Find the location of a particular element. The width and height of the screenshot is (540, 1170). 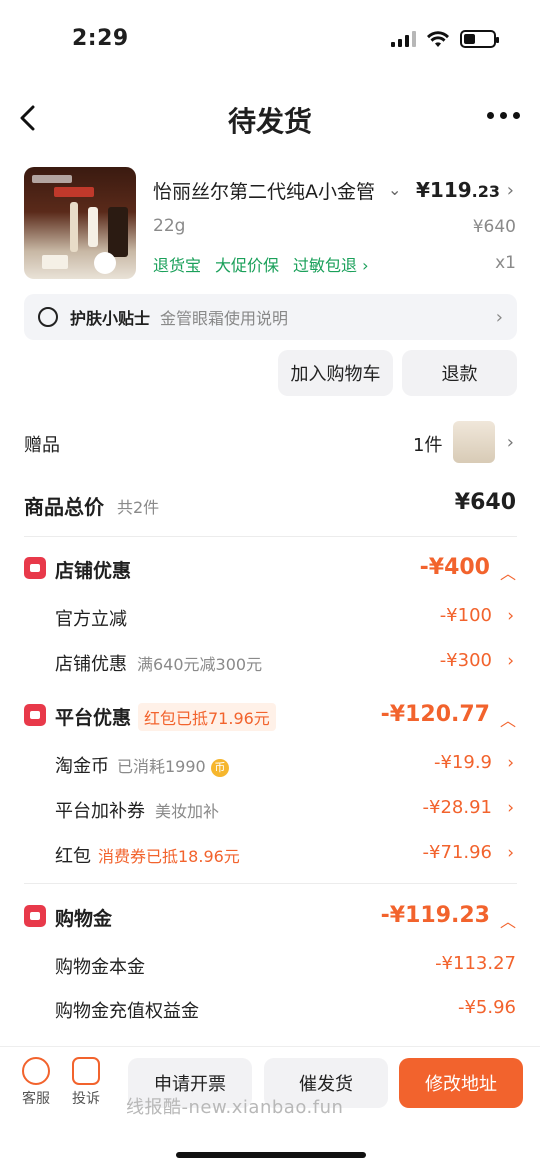

gold-row-amount: -¥5.96 is located at coordinates (486, 1007).